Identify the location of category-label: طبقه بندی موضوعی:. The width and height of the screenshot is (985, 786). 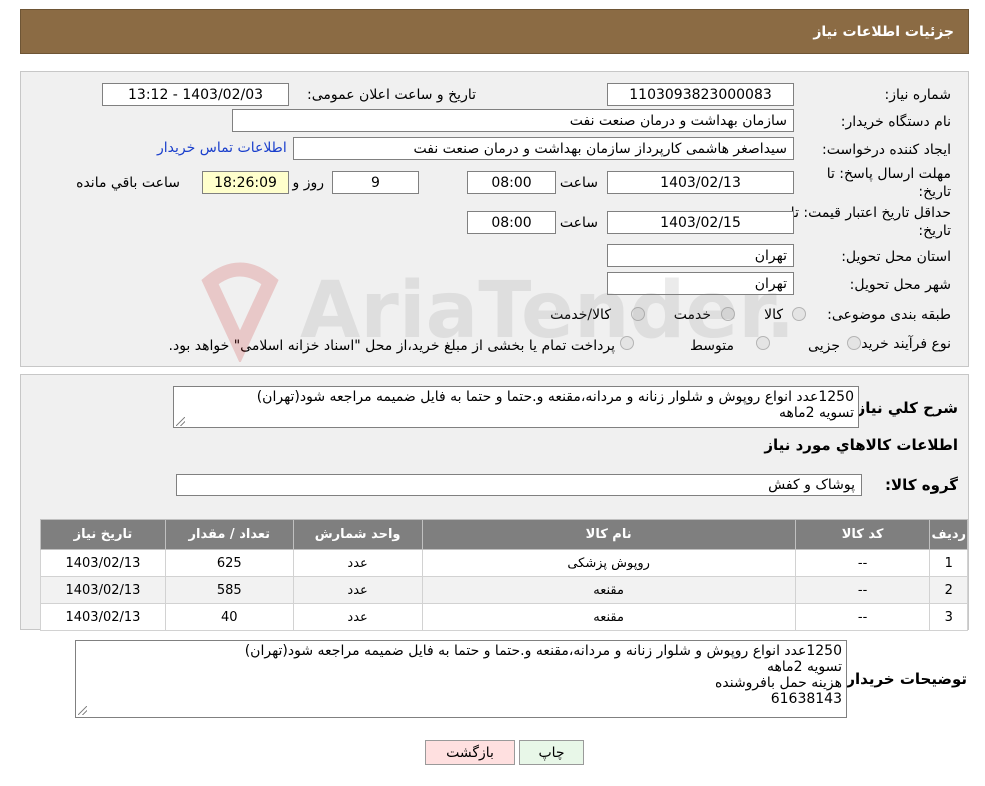
(889, 315).